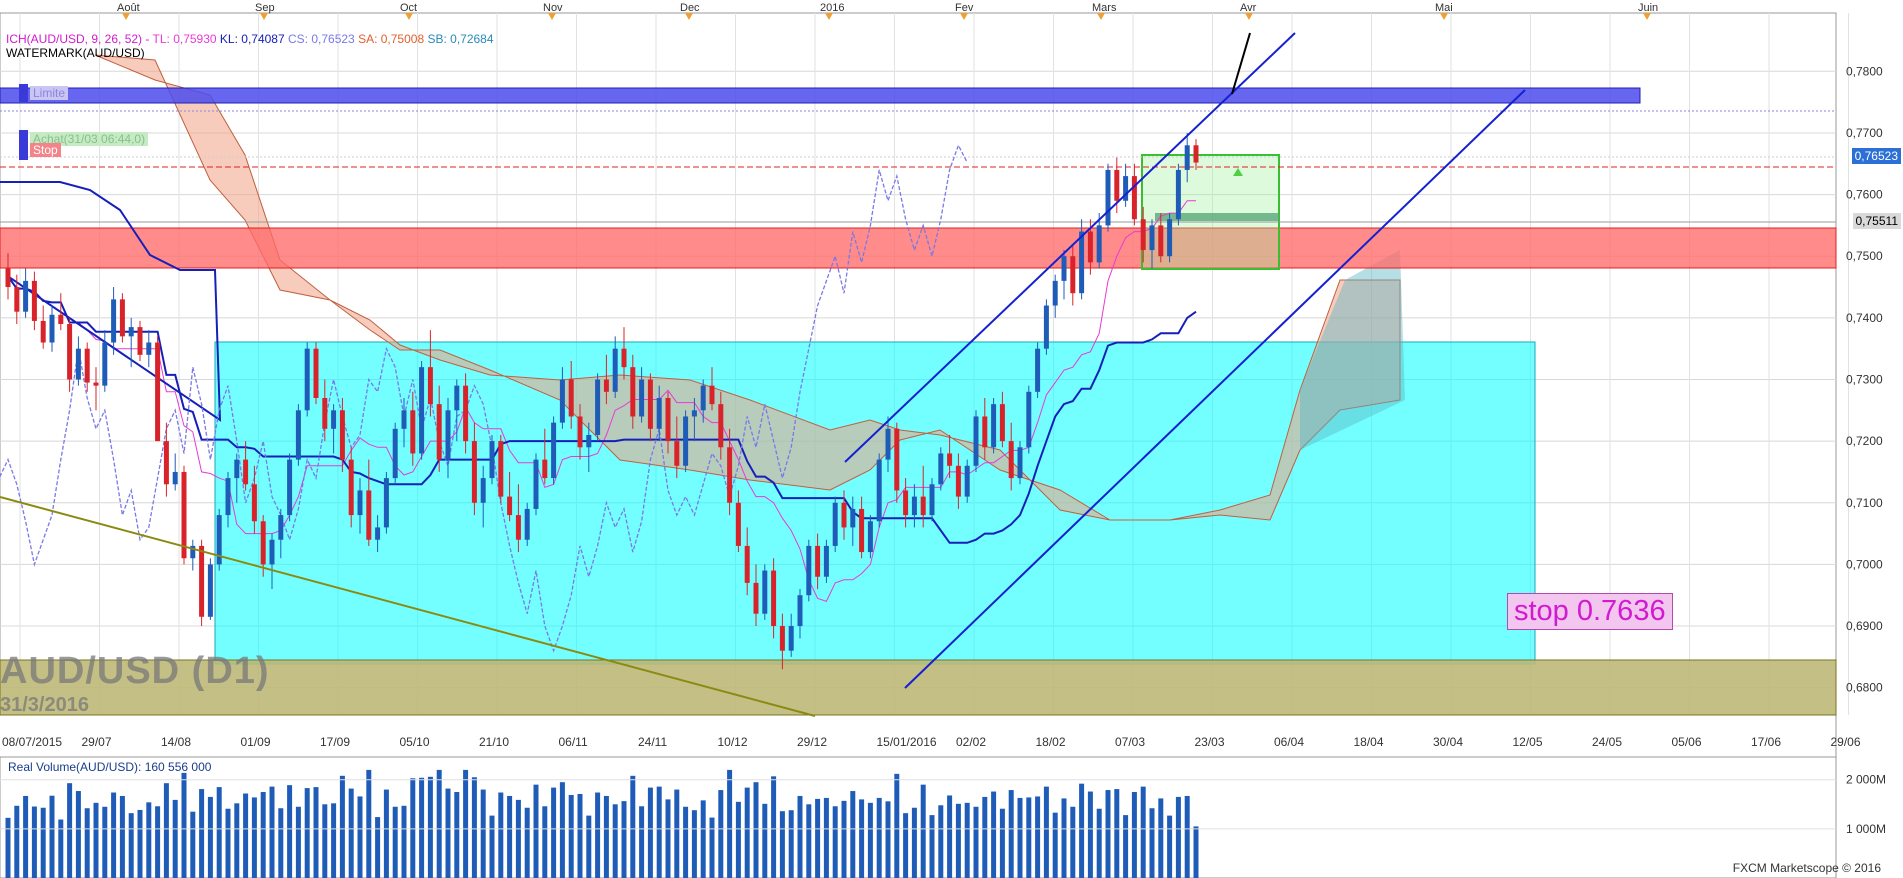 This screenshot has width=1903, height=878. Describe the element at coordinates (49, 93) in the screenshot. I see `limit-label: Limite` at that location.